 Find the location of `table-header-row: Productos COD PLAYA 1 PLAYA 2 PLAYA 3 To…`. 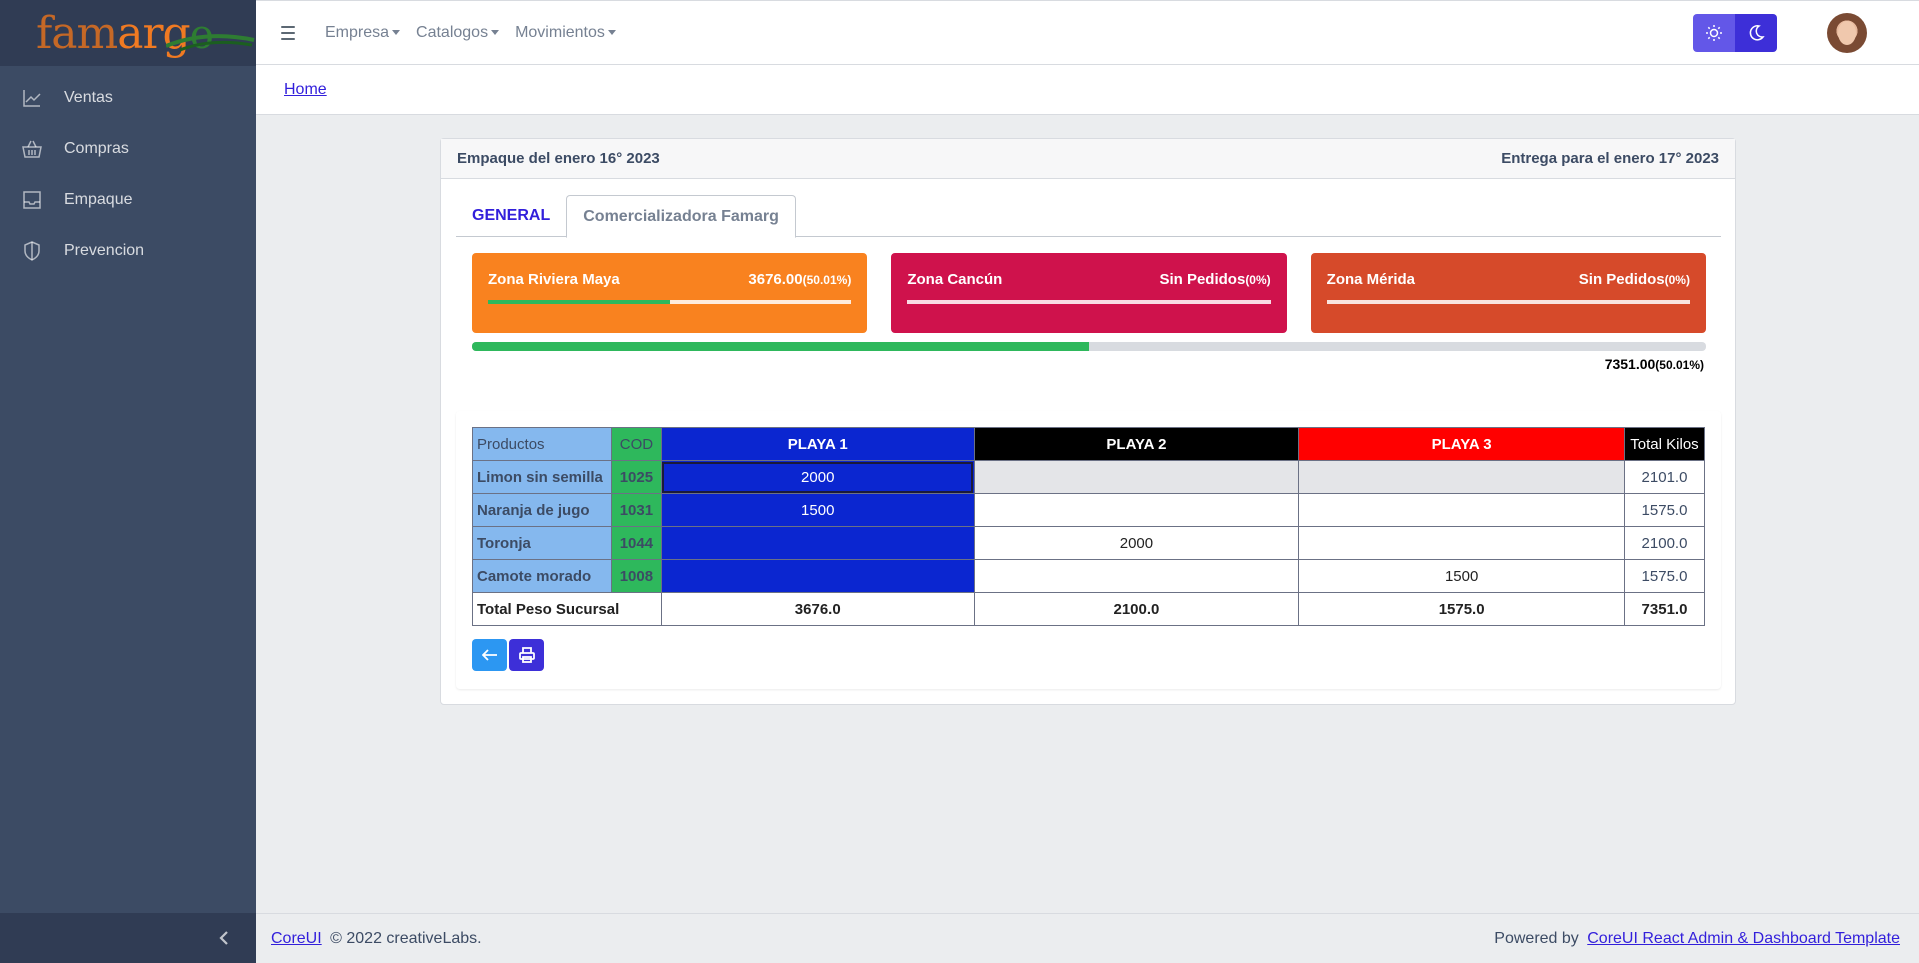

table-header-row: Productos COD PLAYA 1 PLAYA 2 PLAYA 3 To… is located at coordinates (1089, 444).